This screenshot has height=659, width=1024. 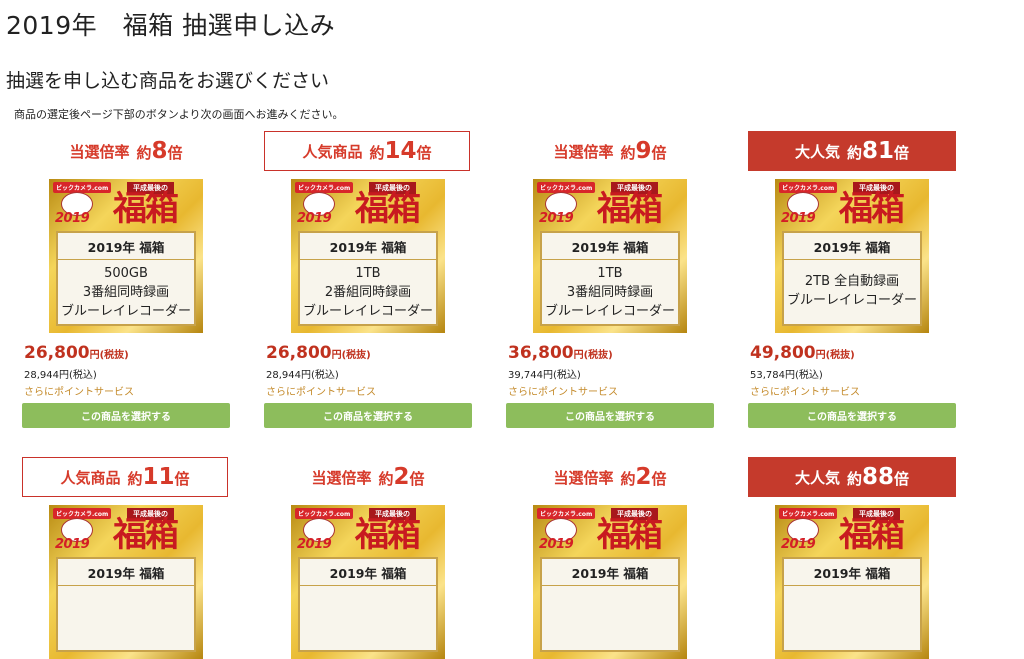 What do you see at coordinates (368, 273) in the screenshot?
I see `thumb-line: 1TB` at bounding box center [368, 273].